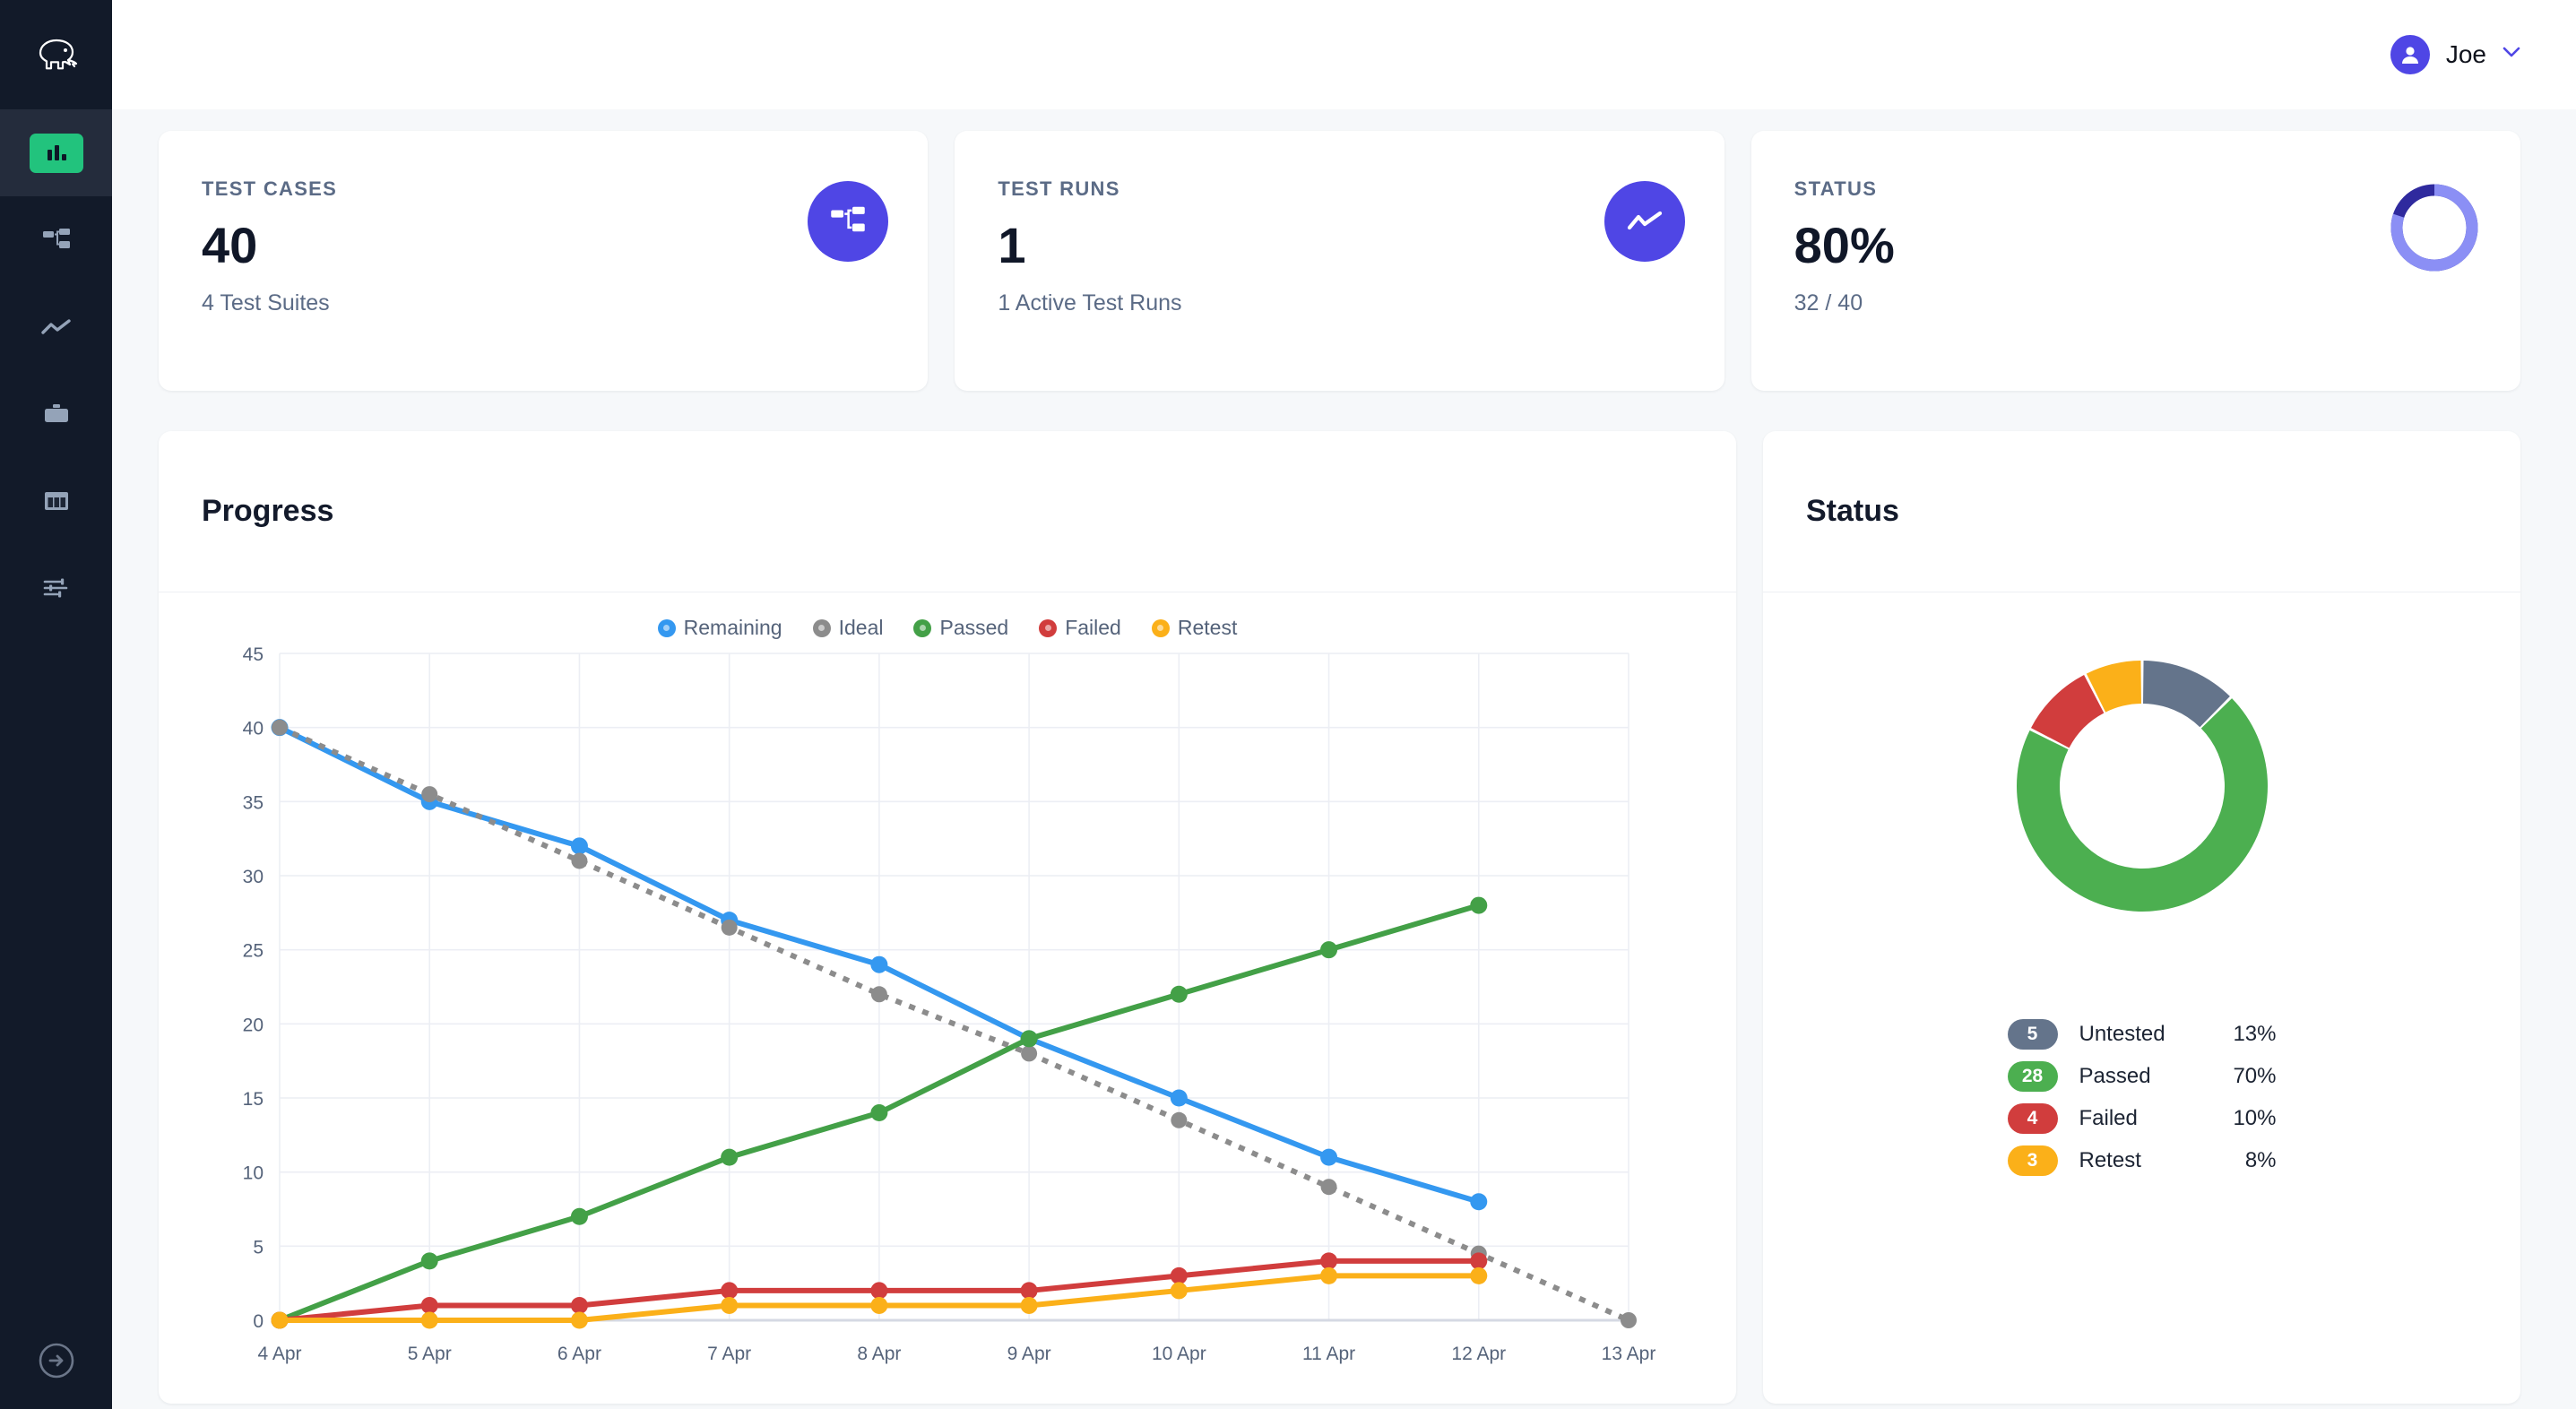 This screenshot has height=1409, width=2576. What do you see at coordinates (2122, 1034) in the screenshot?
I see `status-legend-label: Untested` at bounding box center [2122, 1034].